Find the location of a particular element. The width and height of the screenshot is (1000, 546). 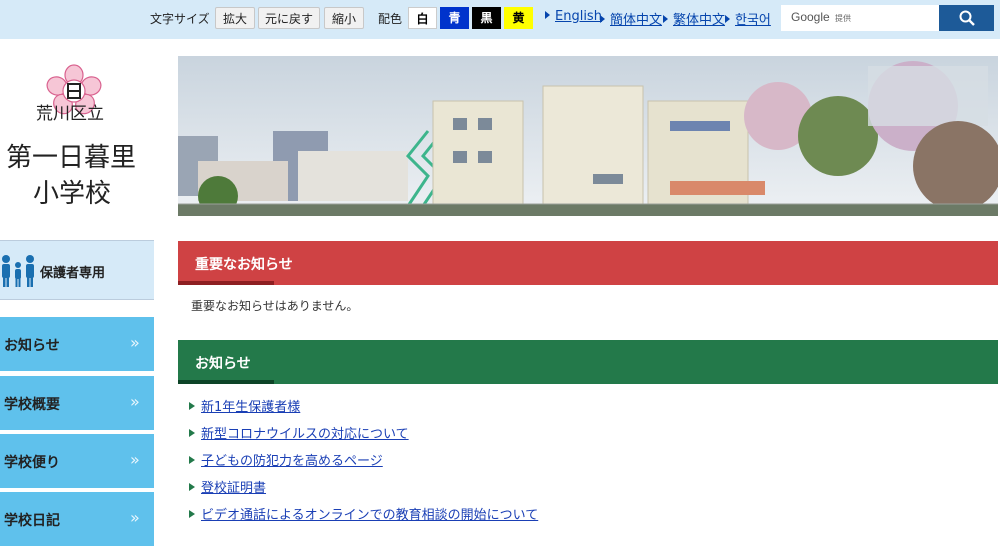

news-link: 新1年生保護者様 is located at coordinates (250, 407).